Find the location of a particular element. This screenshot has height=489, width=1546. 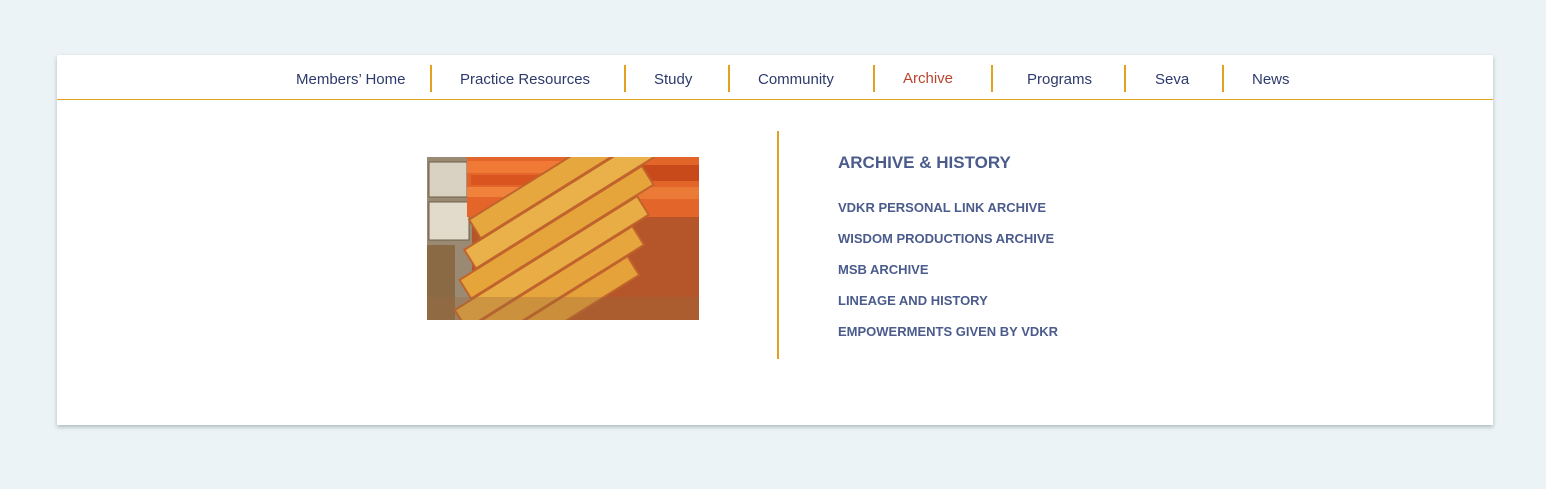

nav-item-members-home: Members’ Home is located at coordinates (350, 79).